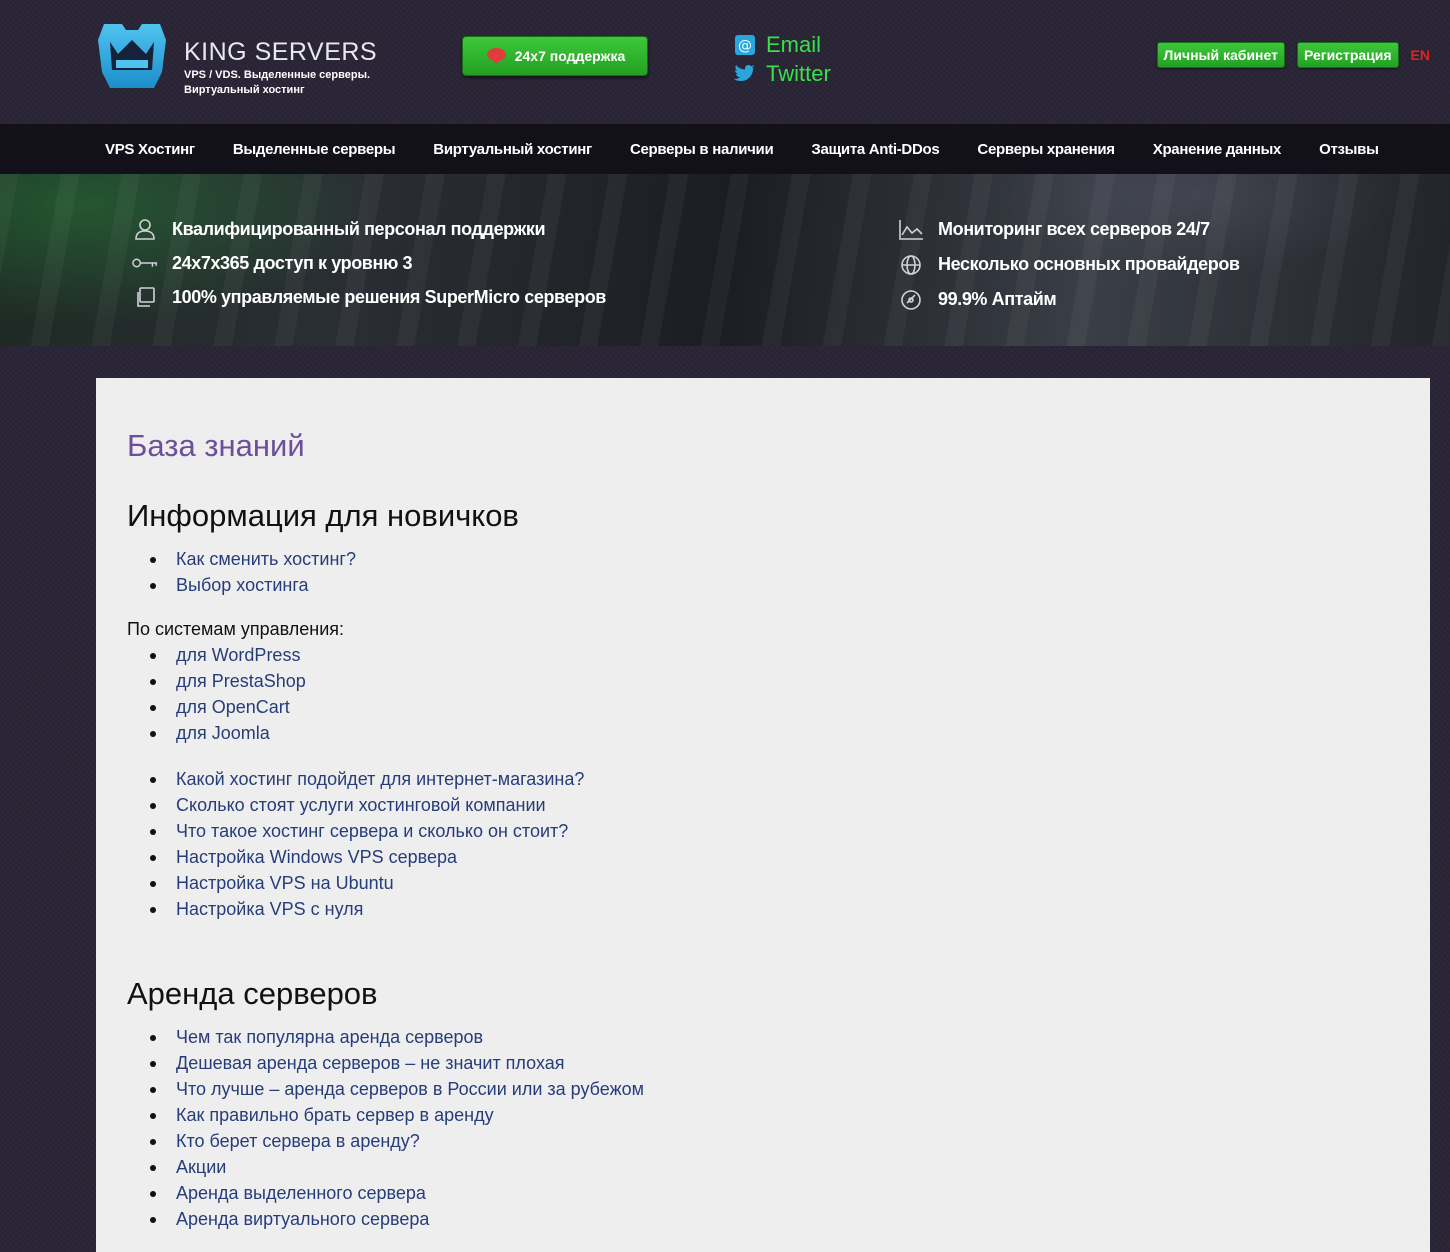  I want to click on nav-item-vps: VPS Хостинг, so click(150, 149).